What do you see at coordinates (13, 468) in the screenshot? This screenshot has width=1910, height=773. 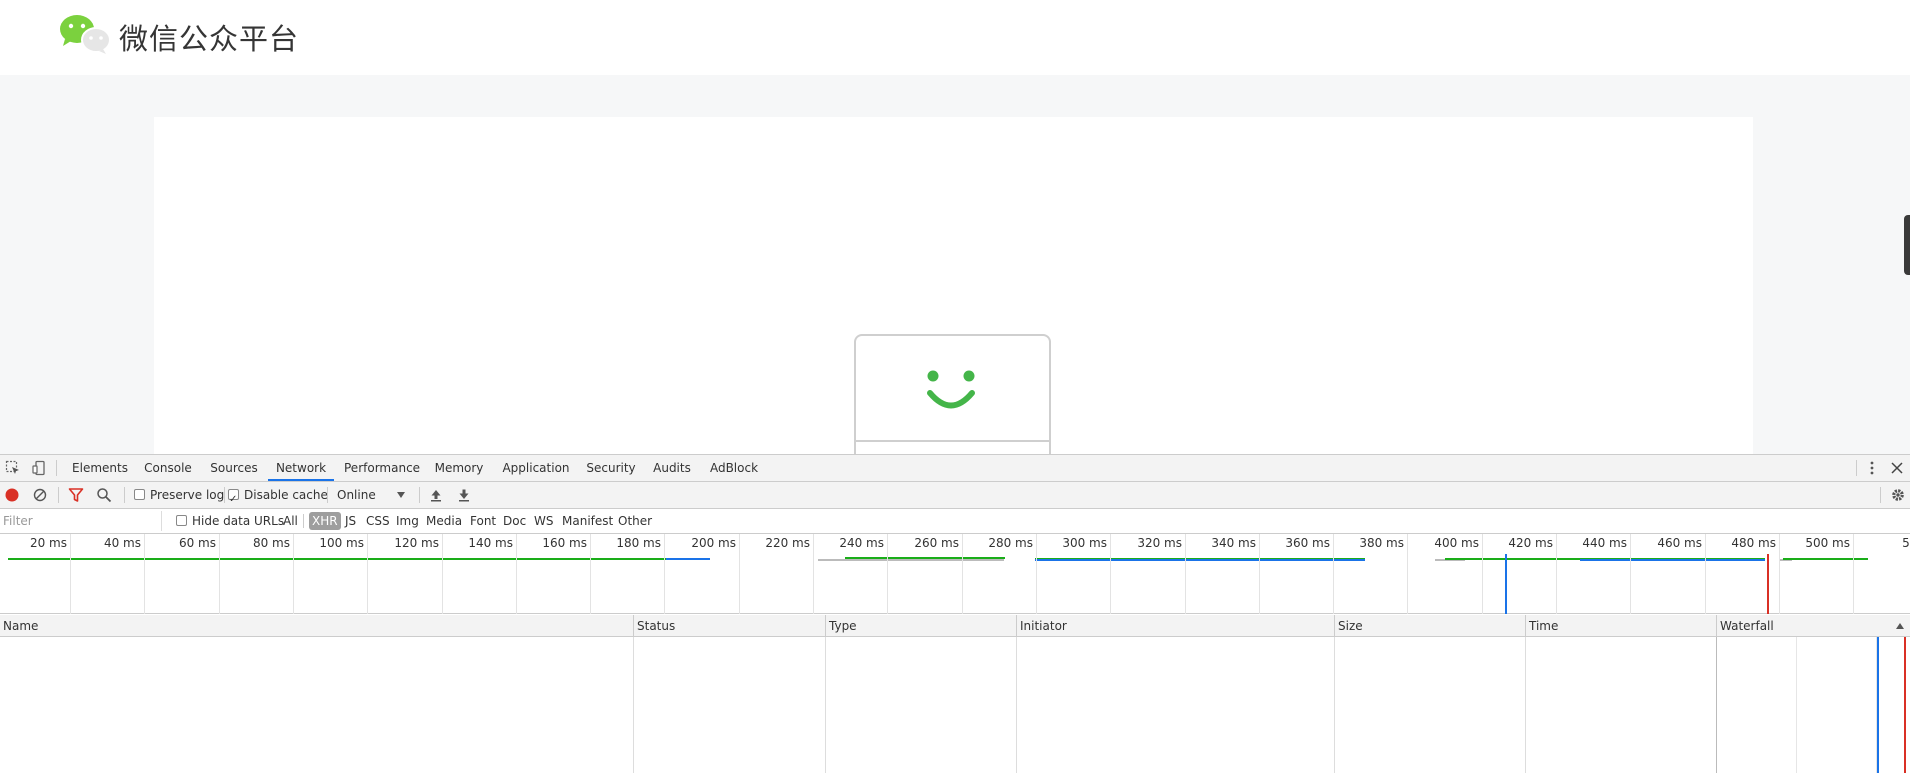 I see `inspect-element-icon` at bounding box center [13, 468].